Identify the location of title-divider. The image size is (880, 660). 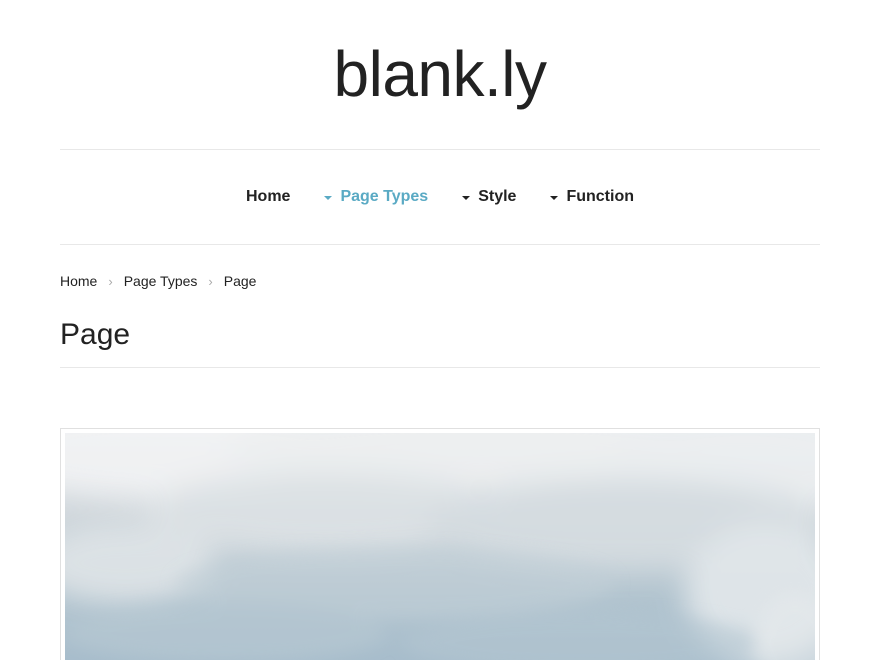
(440, 367).